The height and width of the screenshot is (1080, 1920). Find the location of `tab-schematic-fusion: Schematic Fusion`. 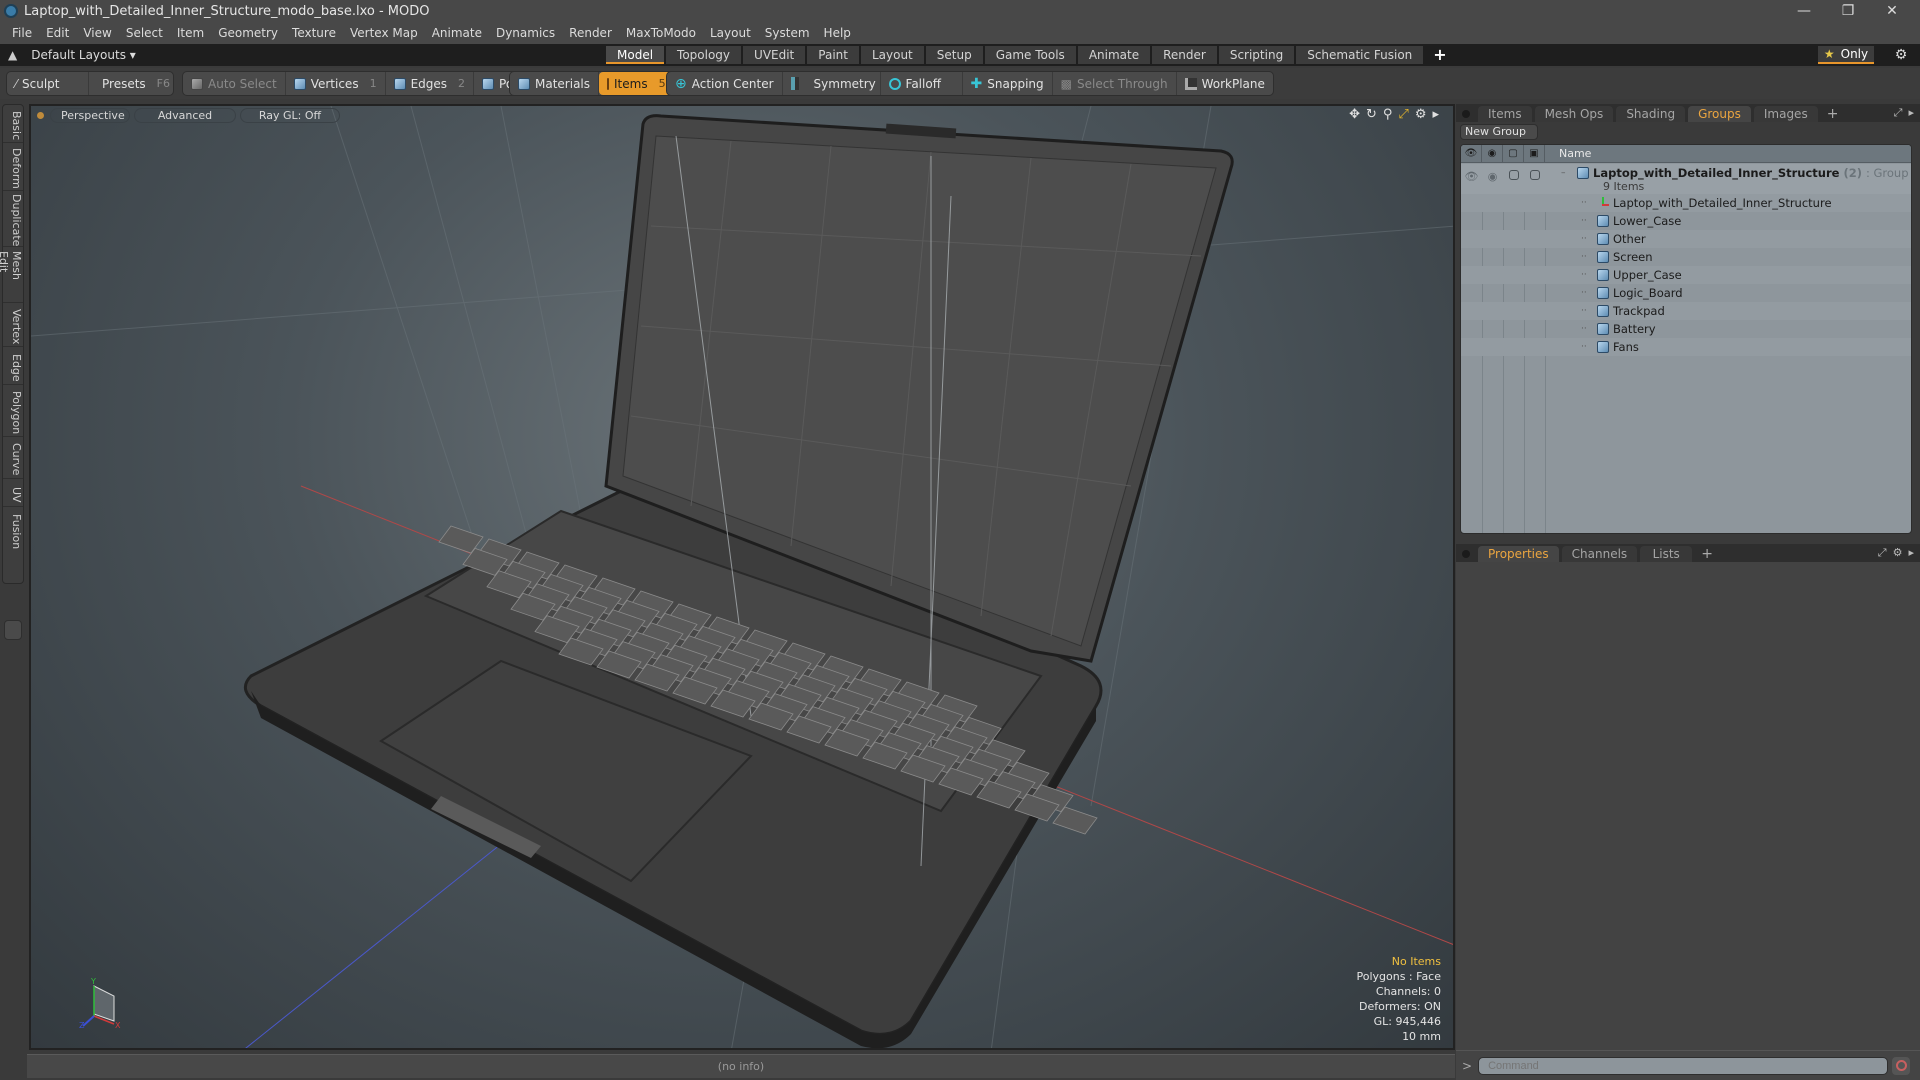

tab-schematic-fusion: Schematic Fusion is located at coordinates (1360, 55).